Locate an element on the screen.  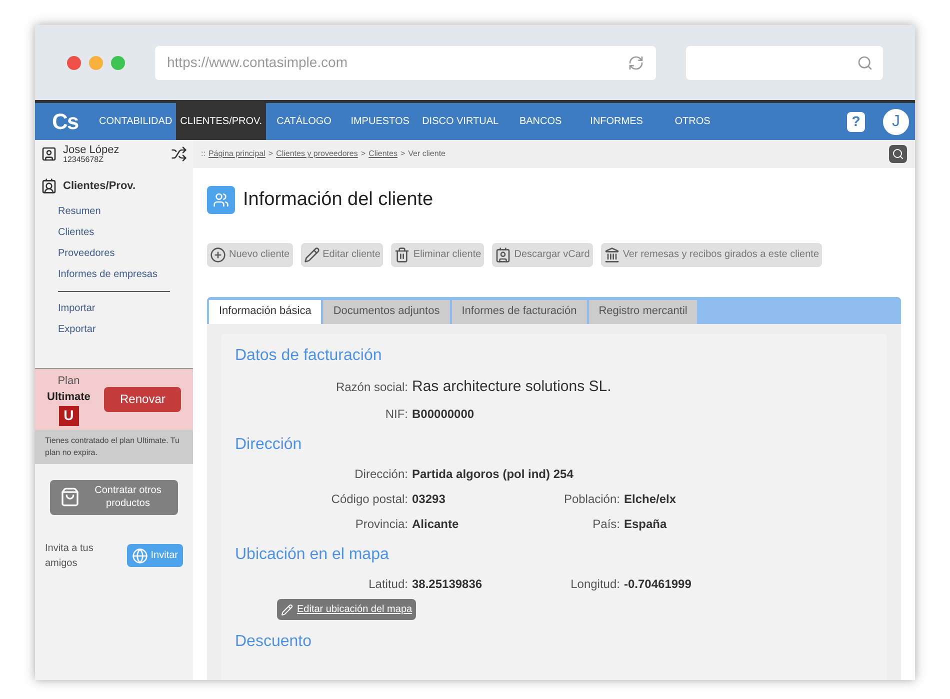
field-label: Población: is located at coordinates (591, 499).